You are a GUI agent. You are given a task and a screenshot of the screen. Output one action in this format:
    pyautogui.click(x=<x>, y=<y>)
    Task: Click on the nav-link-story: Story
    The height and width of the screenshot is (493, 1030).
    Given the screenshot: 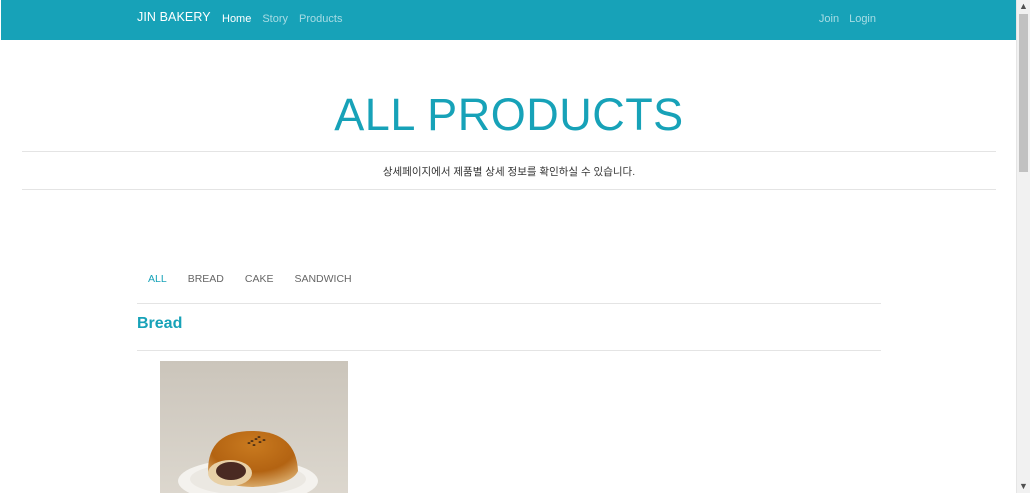 What is the action you would take?
    pyautogui.click(x=275, y=19)
    